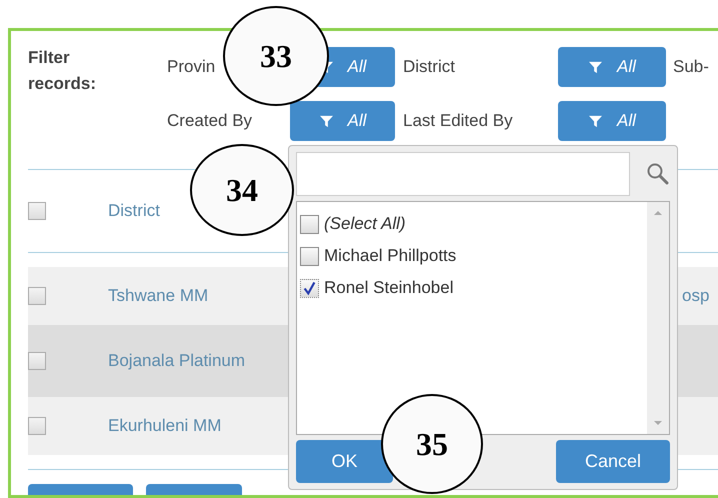  I want to click on table-cell: Ekurhuleni MM, so click(165, 426).